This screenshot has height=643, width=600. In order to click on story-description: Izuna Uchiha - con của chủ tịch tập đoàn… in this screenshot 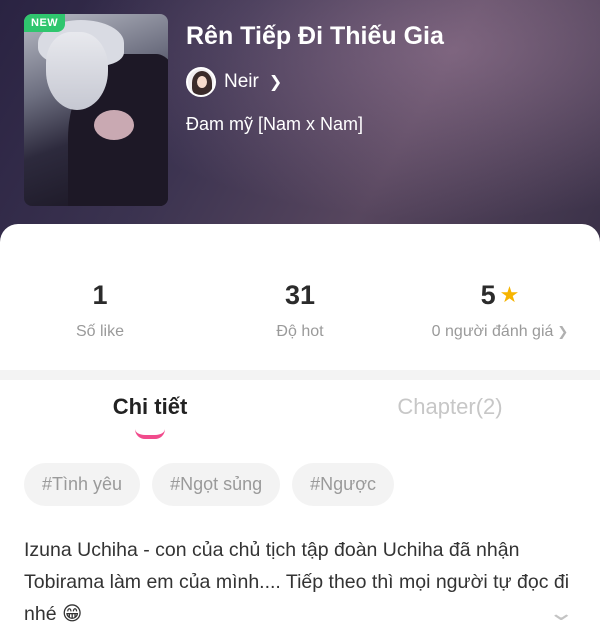, I will do `click(297, 582)`.